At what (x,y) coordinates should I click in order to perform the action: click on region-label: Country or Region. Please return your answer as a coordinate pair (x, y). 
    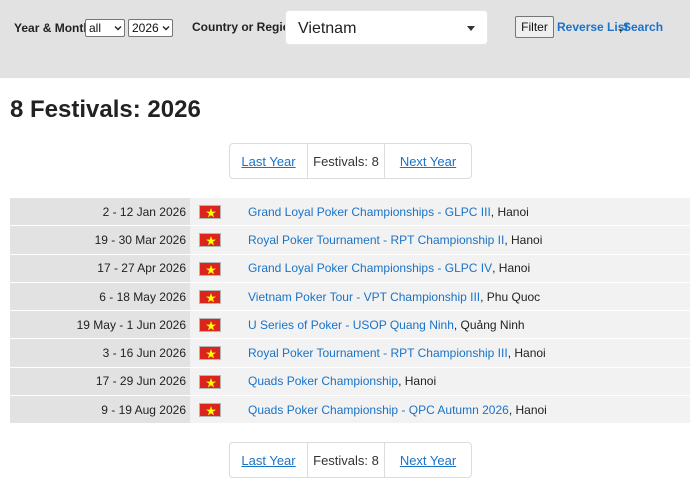
    Looking at the image, I should click on (245, 27).